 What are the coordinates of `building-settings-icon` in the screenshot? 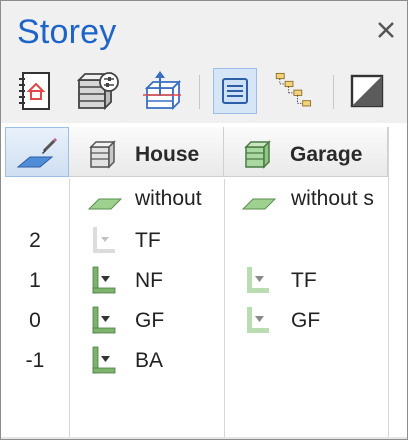 It's located at (97, 91).